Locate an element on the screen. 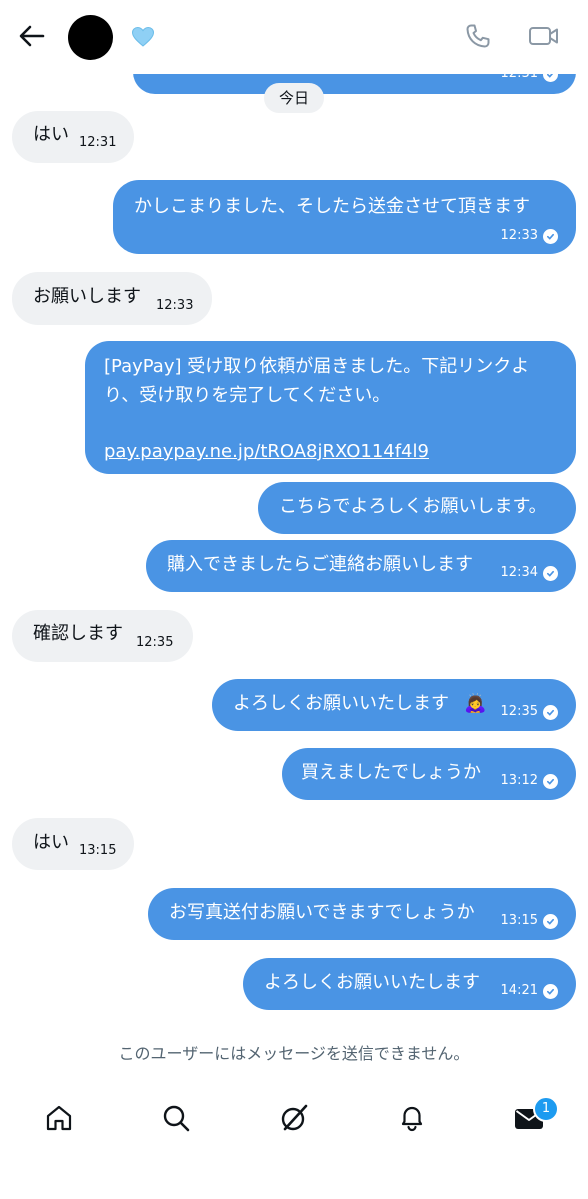 The image size is (588, 1199). call-button is located at coordinates (478, 38).